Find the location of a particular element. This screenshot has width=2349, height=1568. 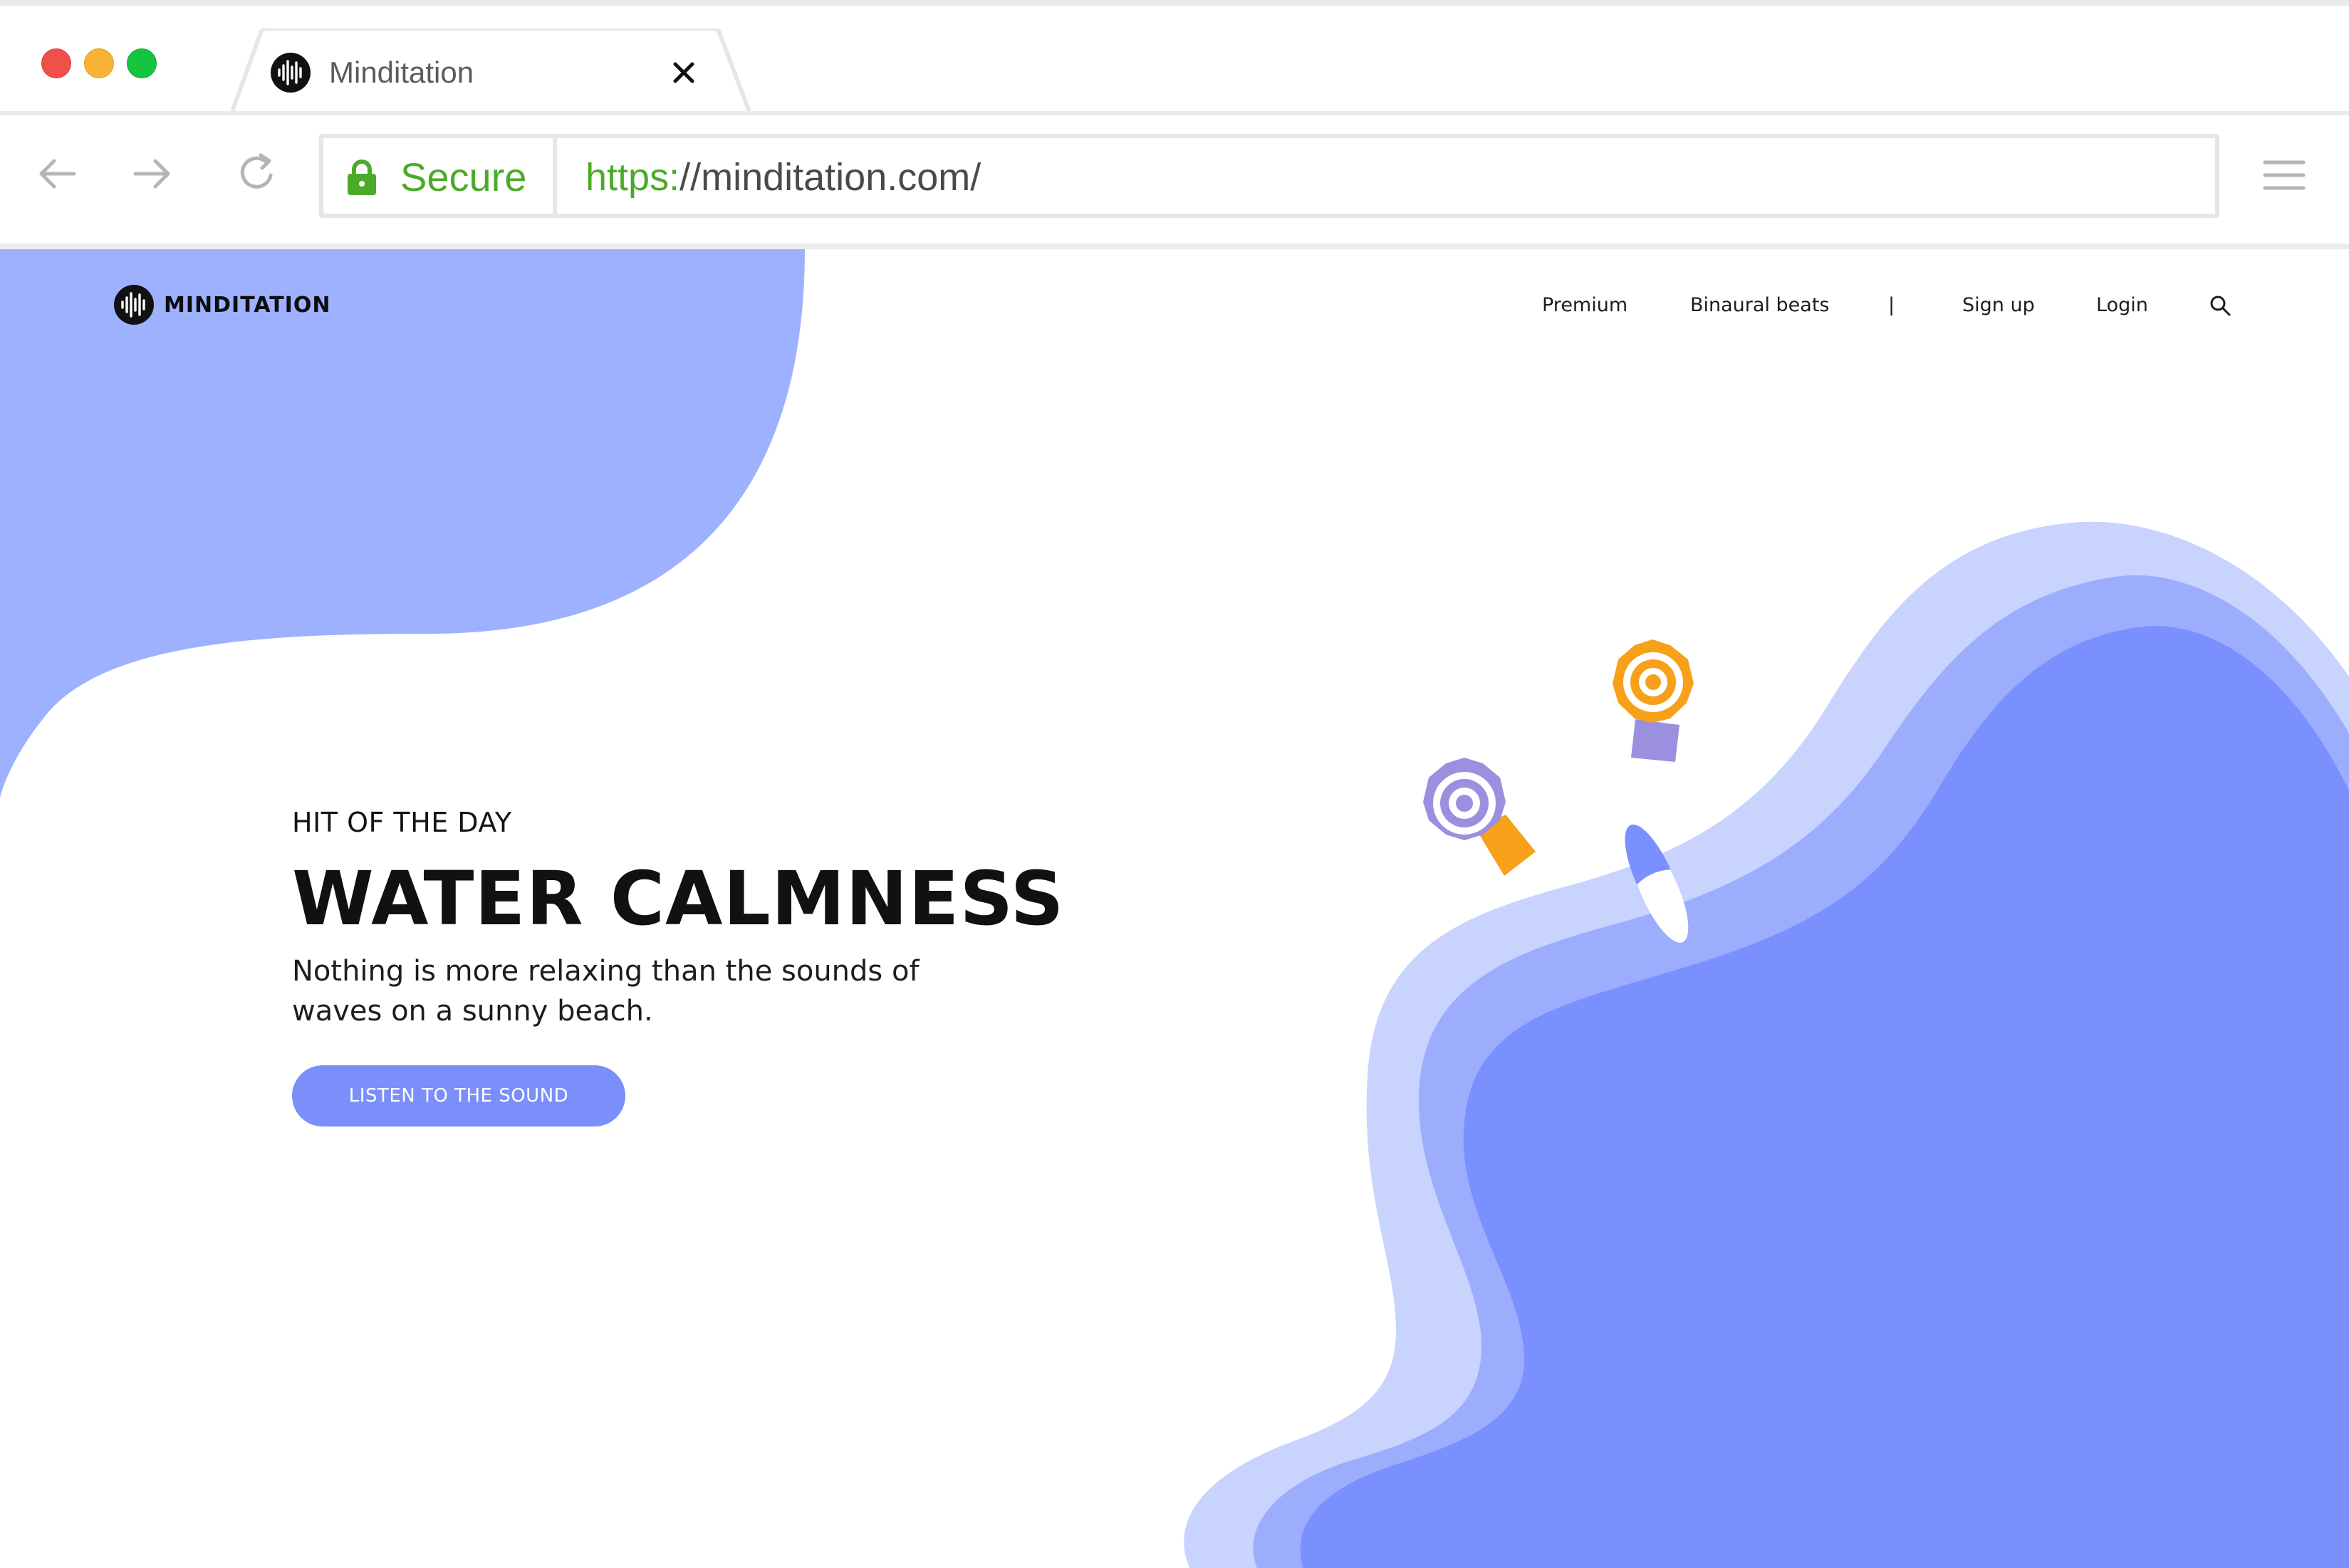

listen-button: LISTEN TO THE SOUND is located at coordinates (458, 1096).